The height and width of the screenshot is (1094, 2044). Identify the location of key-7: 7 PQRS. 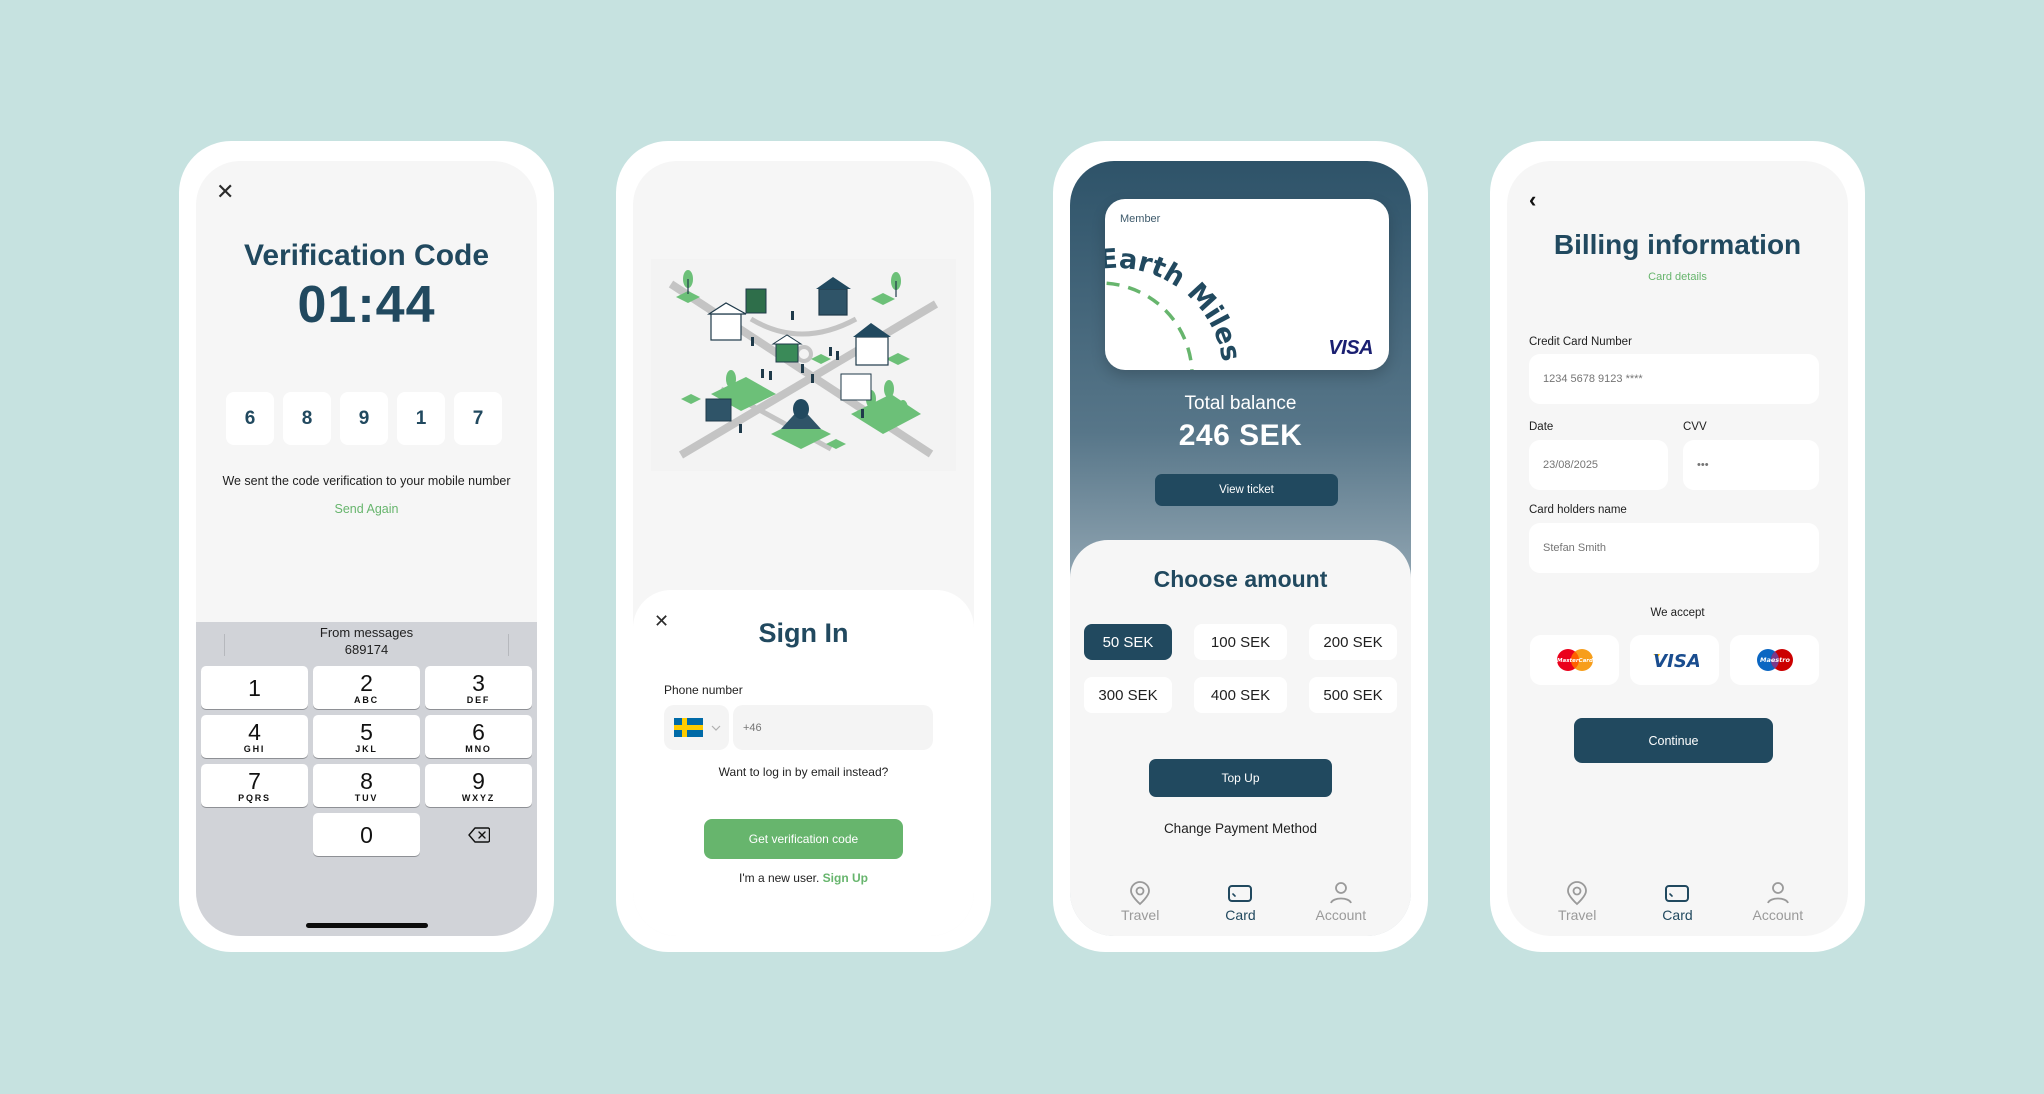
(254, 785).